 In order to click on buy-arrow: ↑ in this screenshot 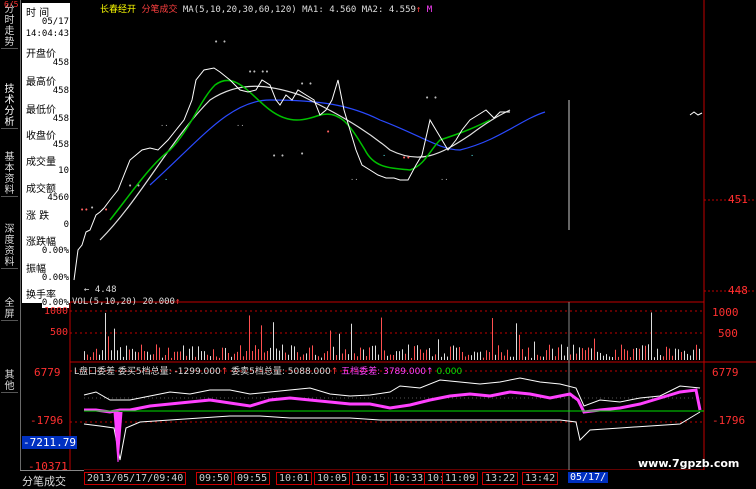, I will do `click(224, 372)`.